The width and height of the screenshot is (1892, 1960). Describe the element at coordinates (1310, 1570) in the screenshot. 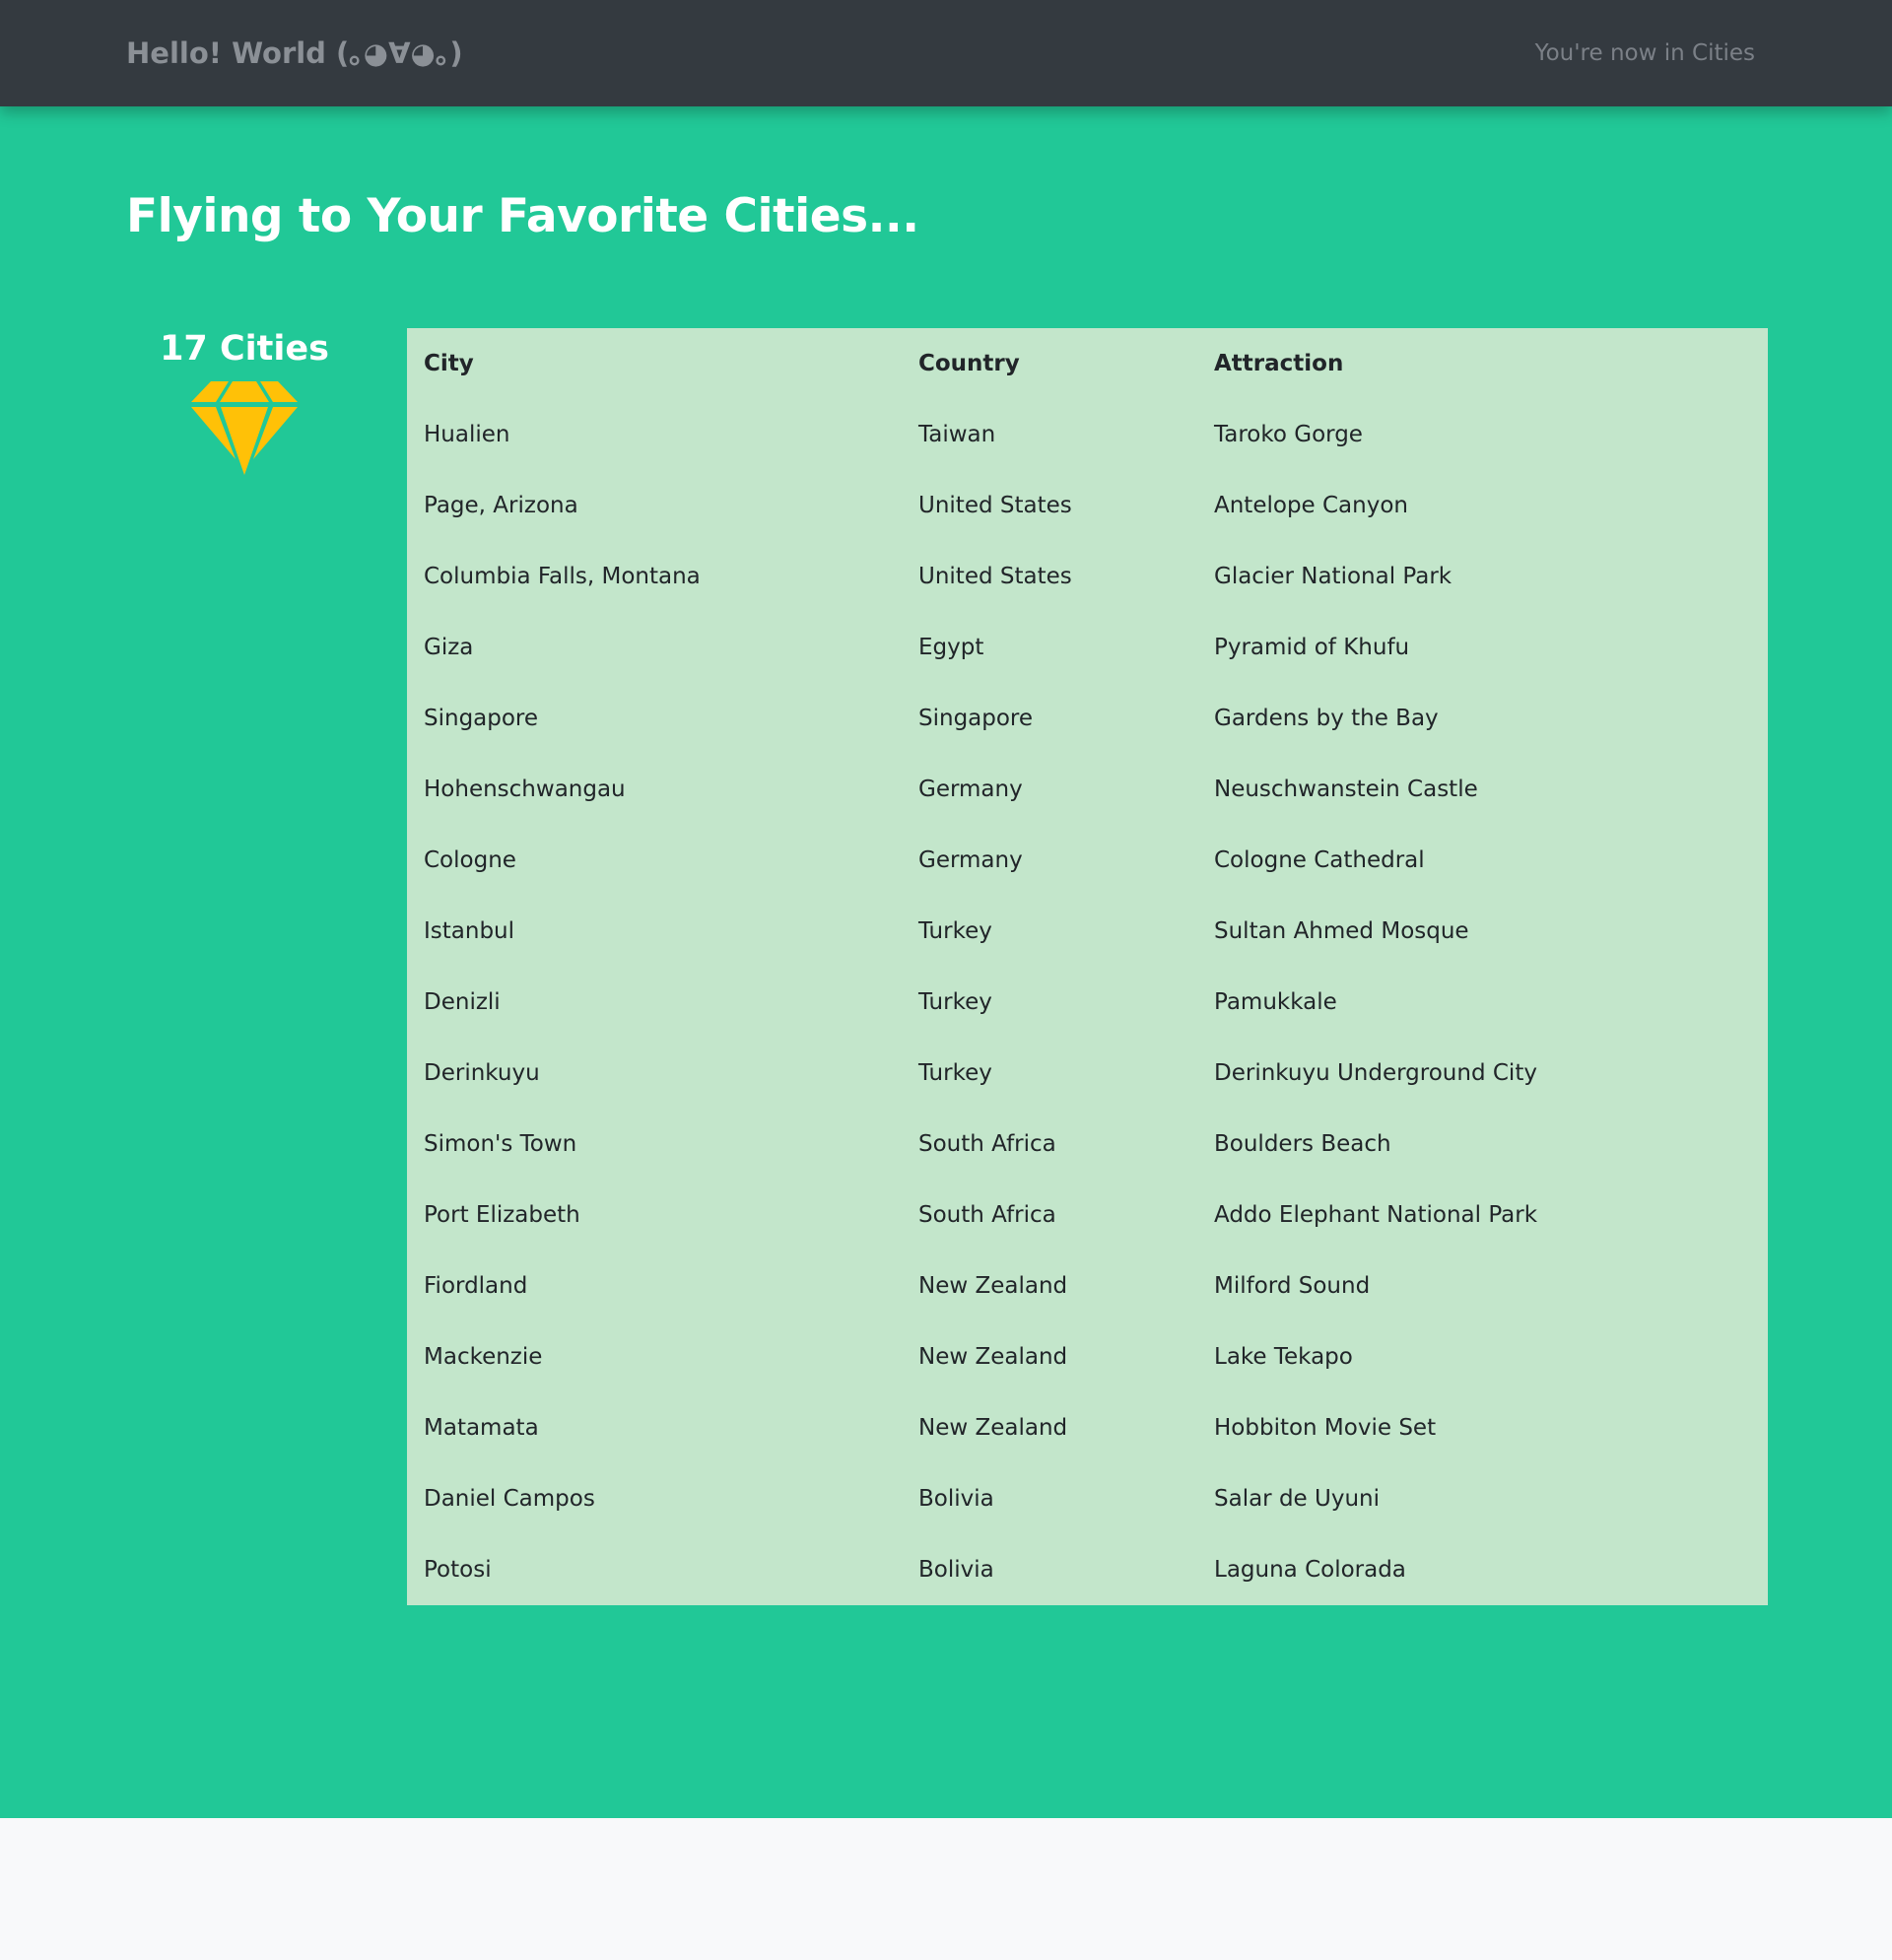

I see `attraction-cell: Laguna Colorada` at that location.